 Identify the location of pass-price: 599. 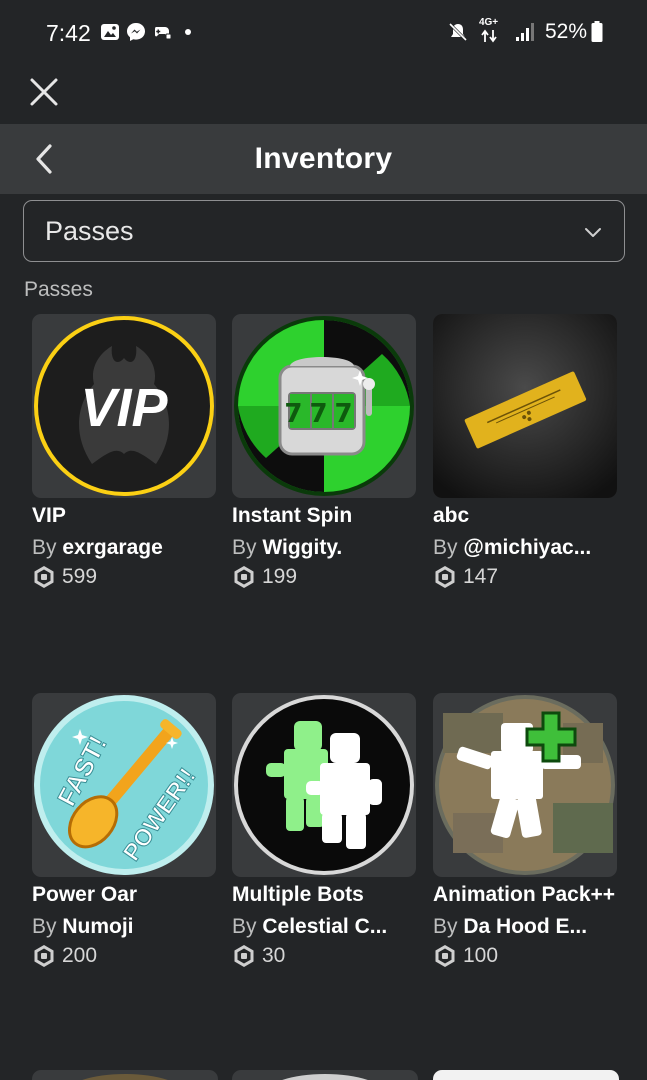
(125, 577).